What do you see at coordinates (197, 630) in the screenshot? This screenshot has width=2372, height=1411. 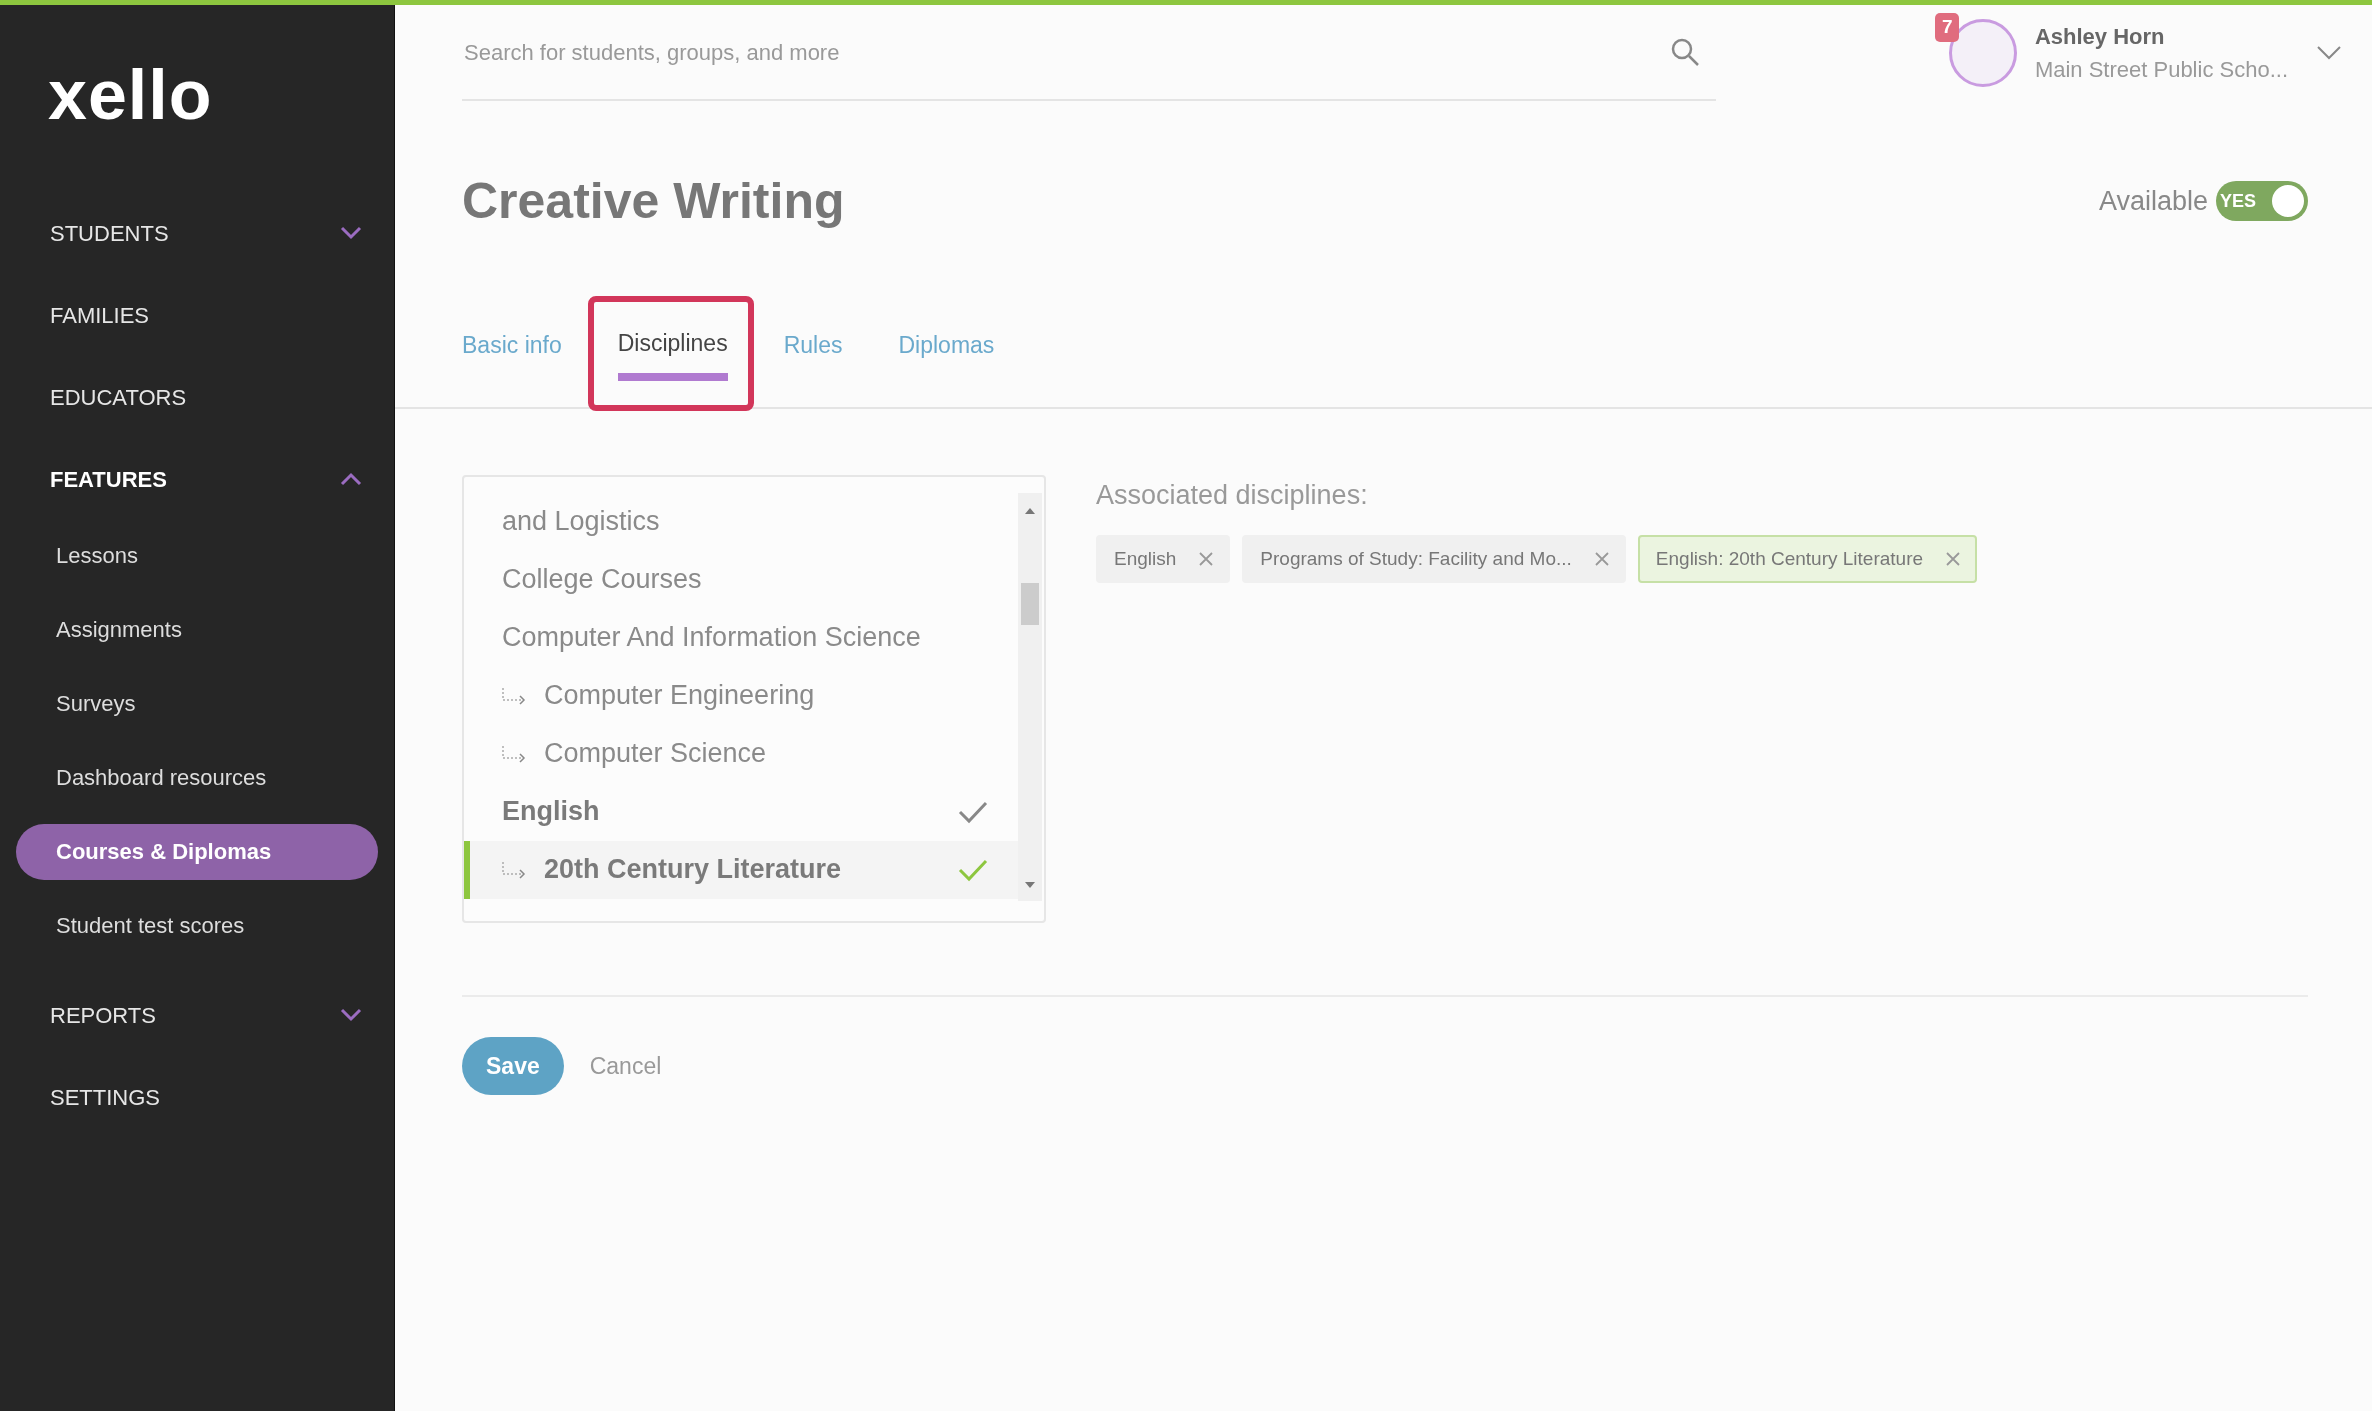 I see `nav-subitem: Assignments` at bounding box center [197, 630].